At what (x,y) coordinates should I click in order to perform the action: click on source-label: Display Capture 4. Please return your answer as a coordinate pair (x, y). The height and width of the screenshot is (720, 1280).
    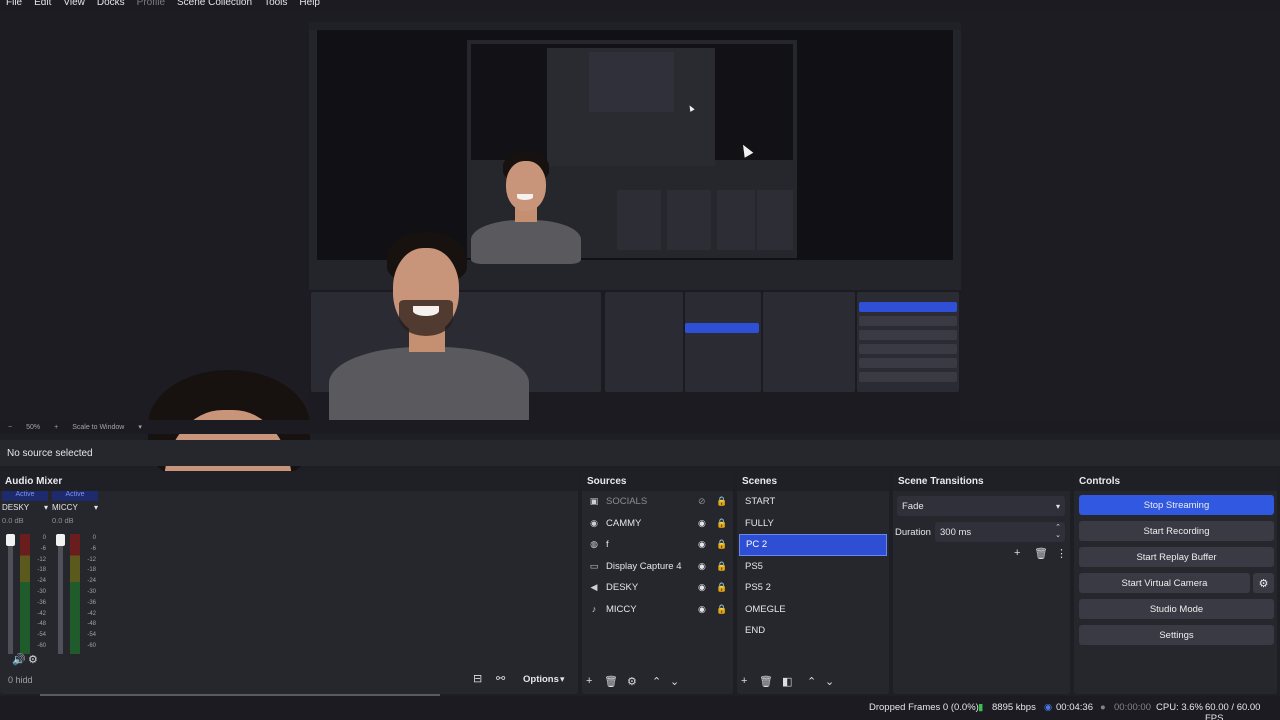
    Looking at the image, I should click on (644, 566).